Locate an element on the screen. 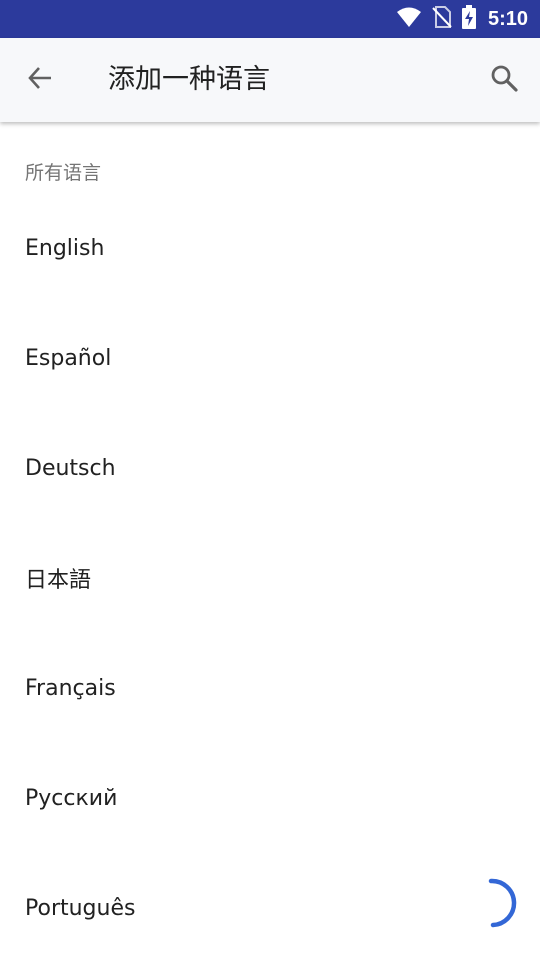 This screenshot has width=540, height=960. list-item: English is located at coordinates (270, 248).